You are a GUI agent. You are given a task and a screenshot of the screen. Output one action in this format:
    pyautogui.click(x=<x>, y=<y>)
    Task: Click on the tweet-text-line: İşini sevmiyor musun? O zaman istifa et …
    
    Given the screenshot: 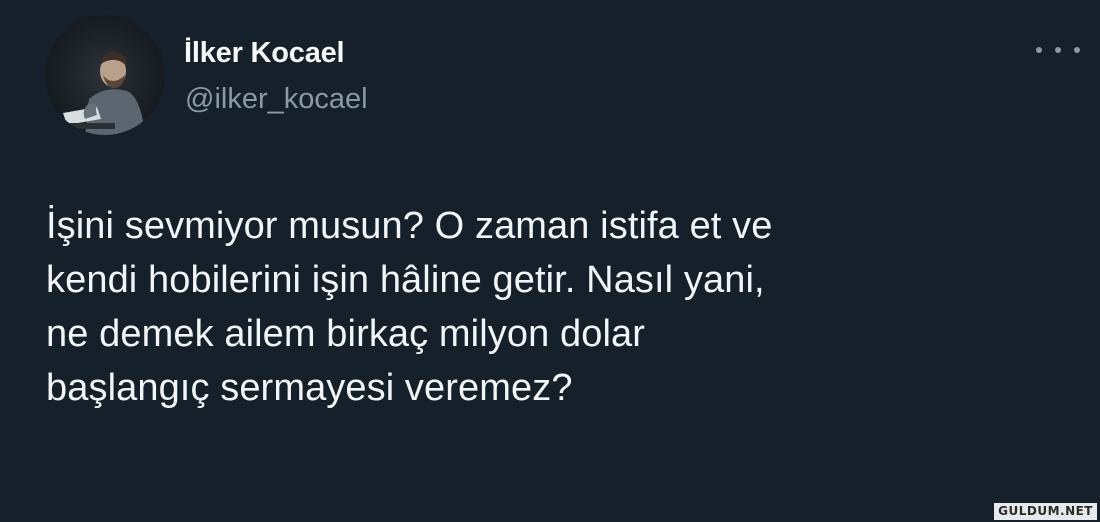 What is the action you would take?
    pyautogui.click(x=409, y=226)
    